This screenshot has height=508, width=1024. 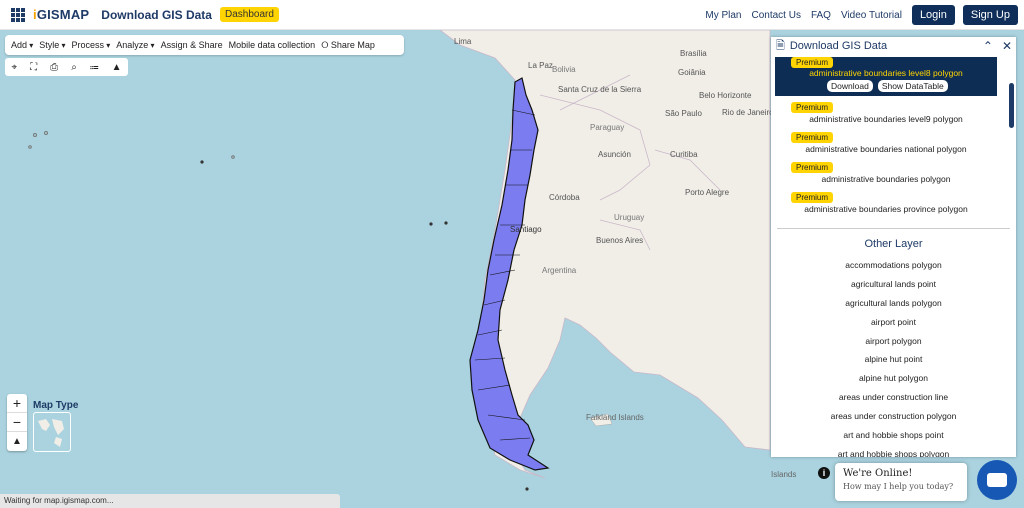 I want to click on nav-contact-us: Contact Us, so click(x=775, y=15).